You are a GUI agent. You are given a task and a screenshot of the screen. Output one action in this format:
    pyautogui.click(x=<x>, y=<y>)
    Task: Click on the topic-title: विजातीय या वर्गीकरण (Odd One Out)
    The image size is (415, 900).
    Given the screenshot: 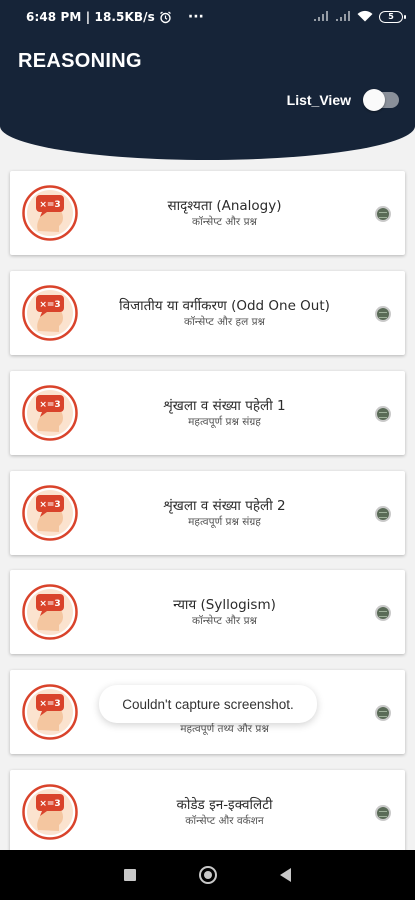 What is the action you would take?
    pyautogui.click(x=224, y=306)
    